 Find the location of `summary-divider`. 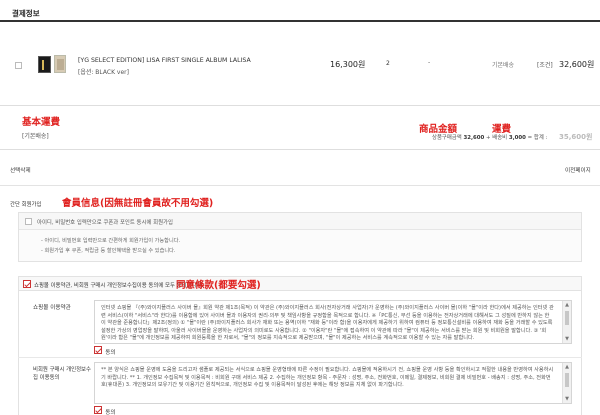

summary-divider is located at coordinates (300, 149).